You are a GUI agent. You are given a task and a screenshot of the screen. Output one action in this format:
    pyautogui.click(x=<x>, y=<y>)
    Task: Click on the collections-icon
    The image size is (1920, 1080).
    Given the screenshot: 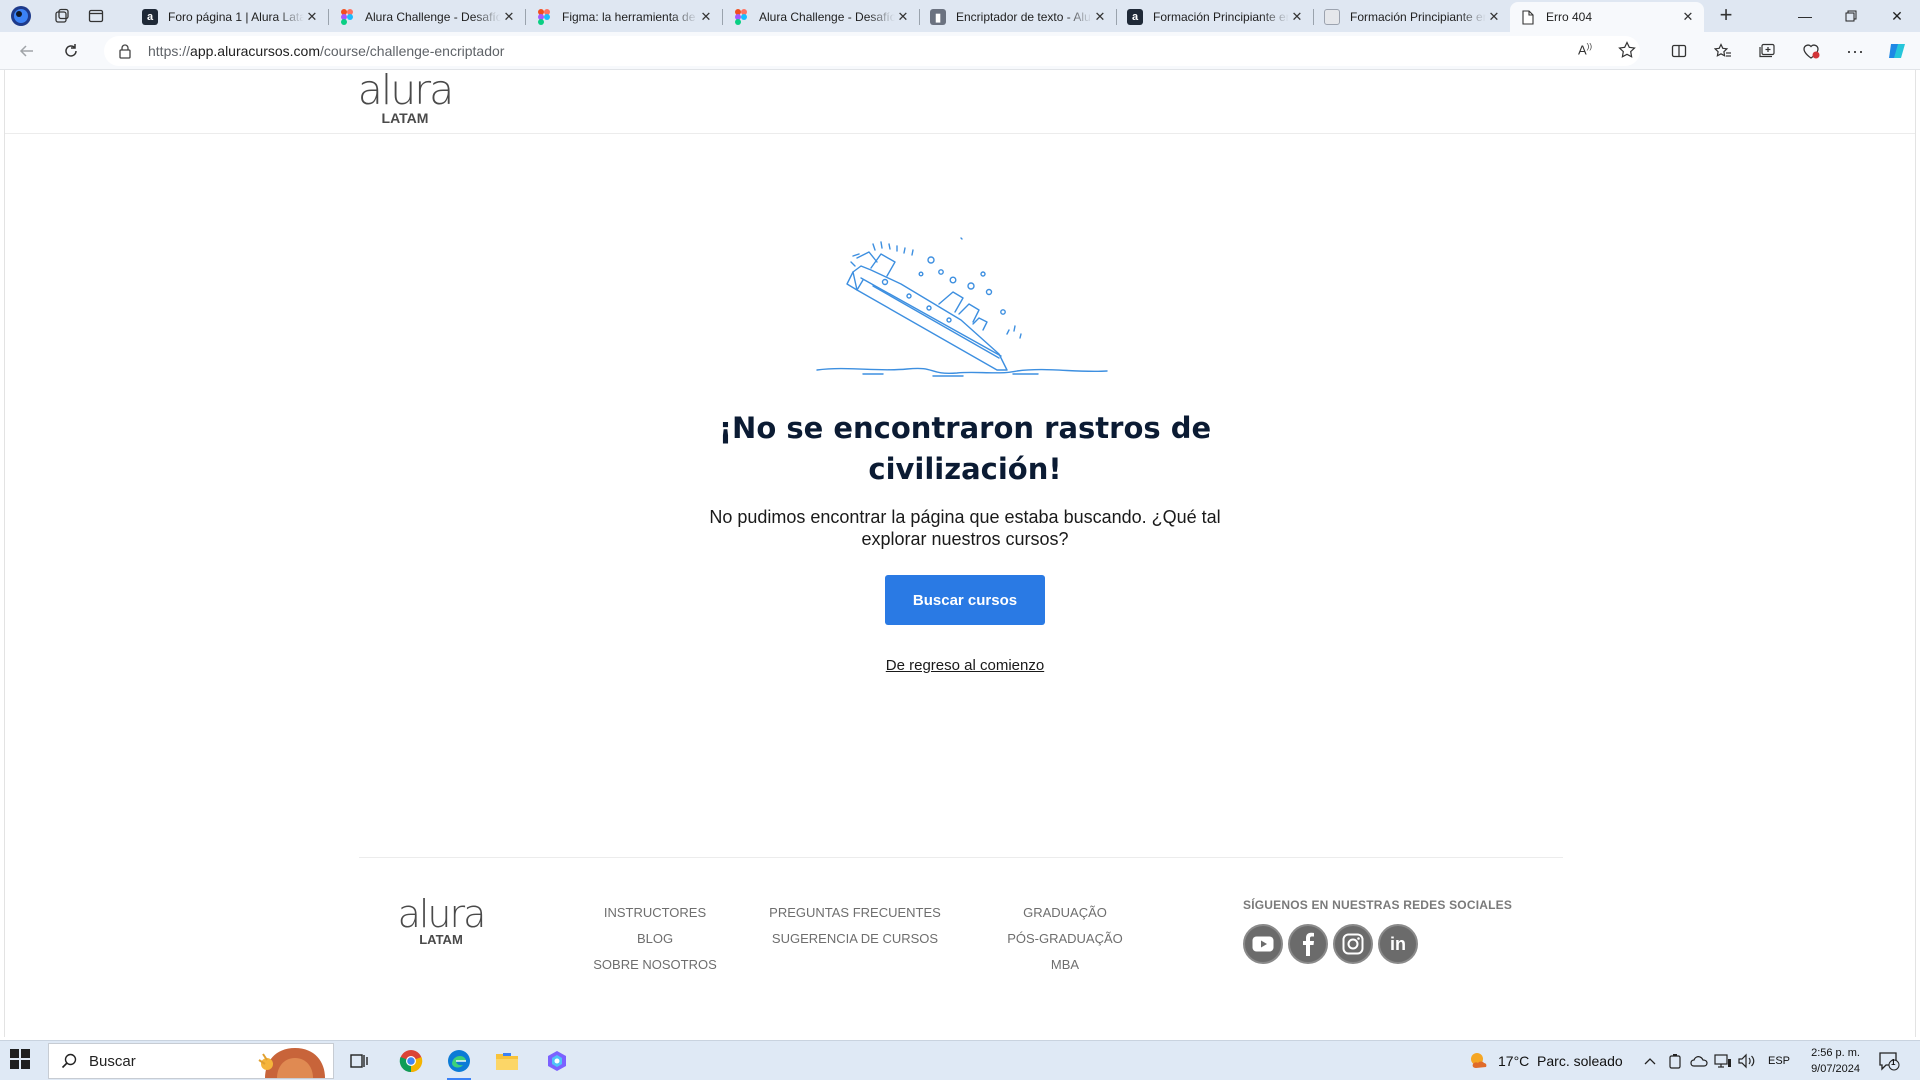 What is the action you would take?
    pyautogui.click(x=1767, y=51)
    